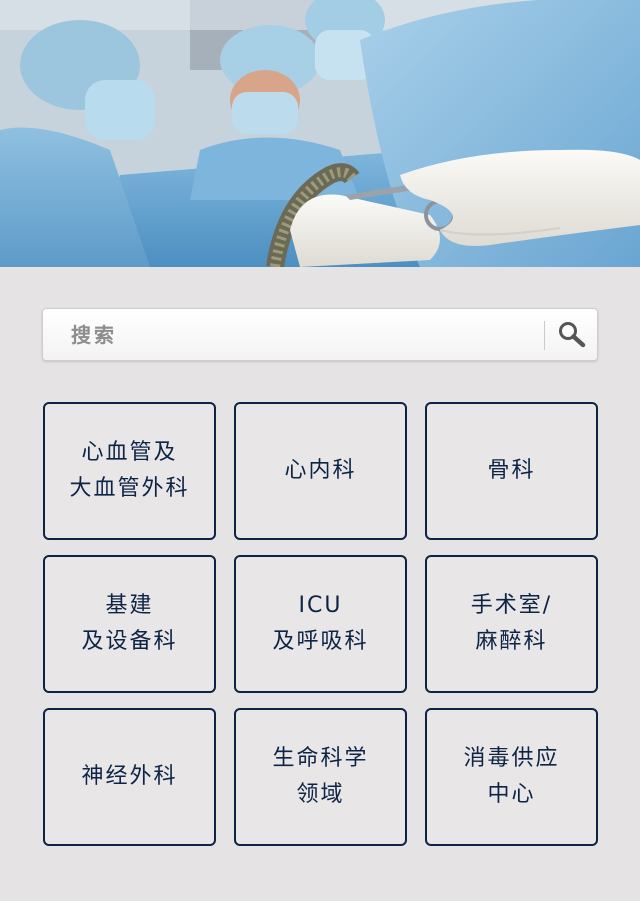 The image size is (640, 901). I want to click on tile-label-line2: 麻醉科, so click(511, 641).